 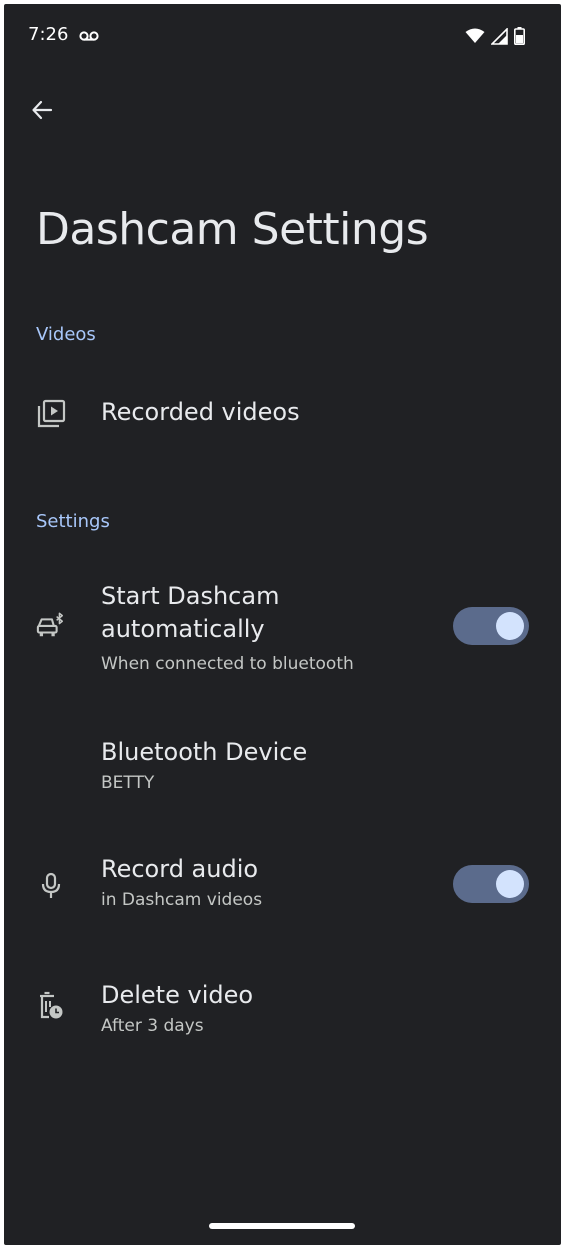 I want to click on record-audio-item: Record audio in Dashcam videos, so click(x=282, y=885).